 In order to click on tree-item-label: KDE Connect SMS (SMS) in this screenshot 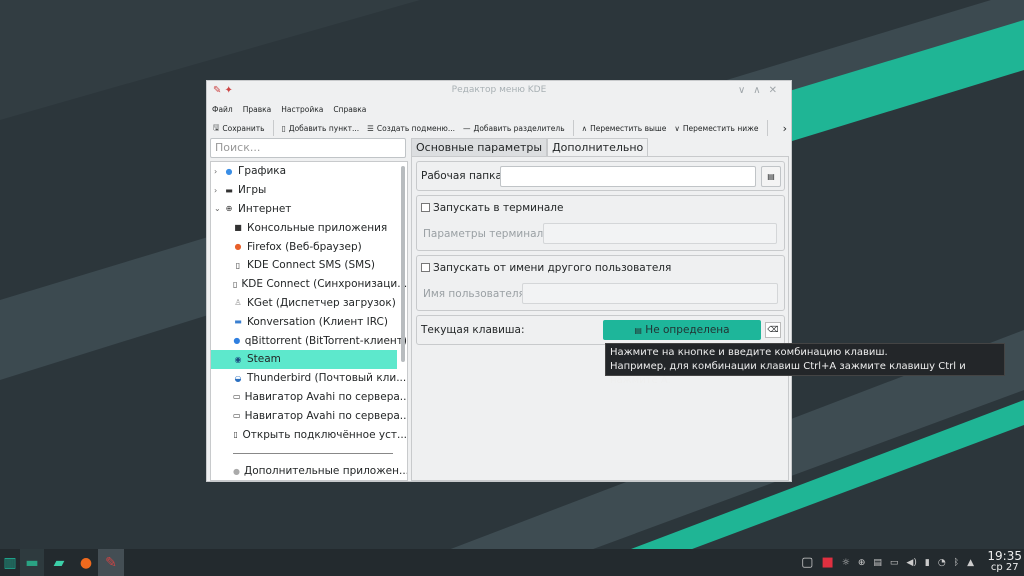, I will do `click(311, 265)`.